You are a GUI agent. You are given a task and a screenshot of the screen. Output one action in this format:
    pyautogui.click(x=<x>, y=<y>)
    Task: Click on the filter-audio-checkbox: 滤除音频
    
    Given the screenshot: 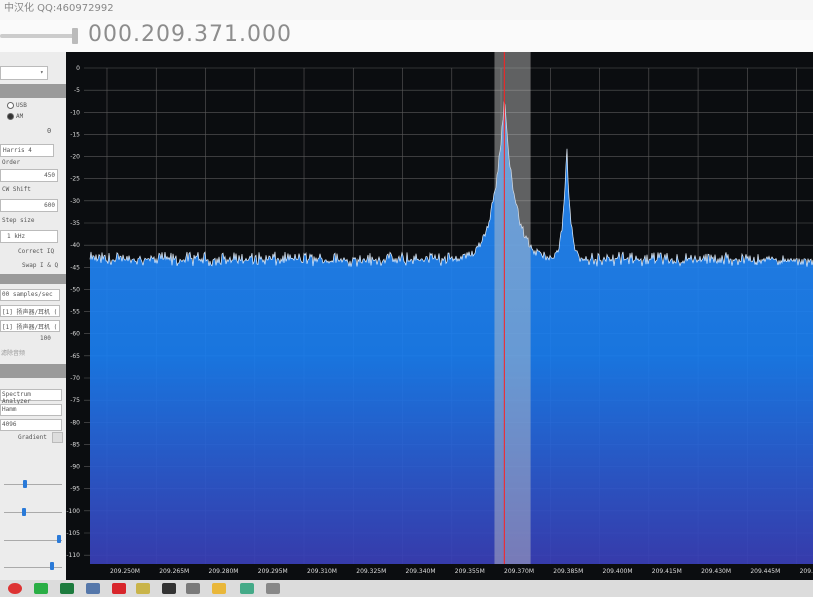 What is the action you would take?
    pyautogui.click(x=13, y=352)
    